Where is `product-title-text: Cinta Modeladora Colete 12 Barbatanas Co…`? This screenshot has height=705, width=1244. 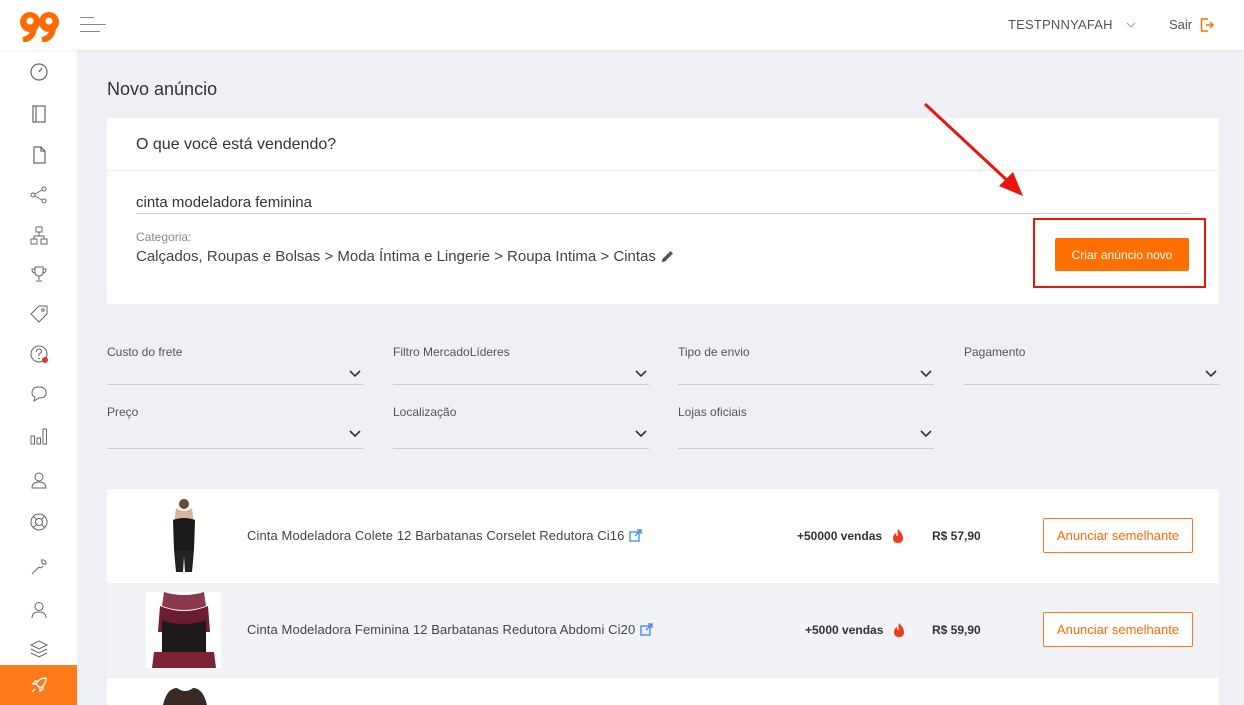
product-title-text: Cinta Modeladora Colete 12 Barbatanas Co… is located at coordinates (436, 535).